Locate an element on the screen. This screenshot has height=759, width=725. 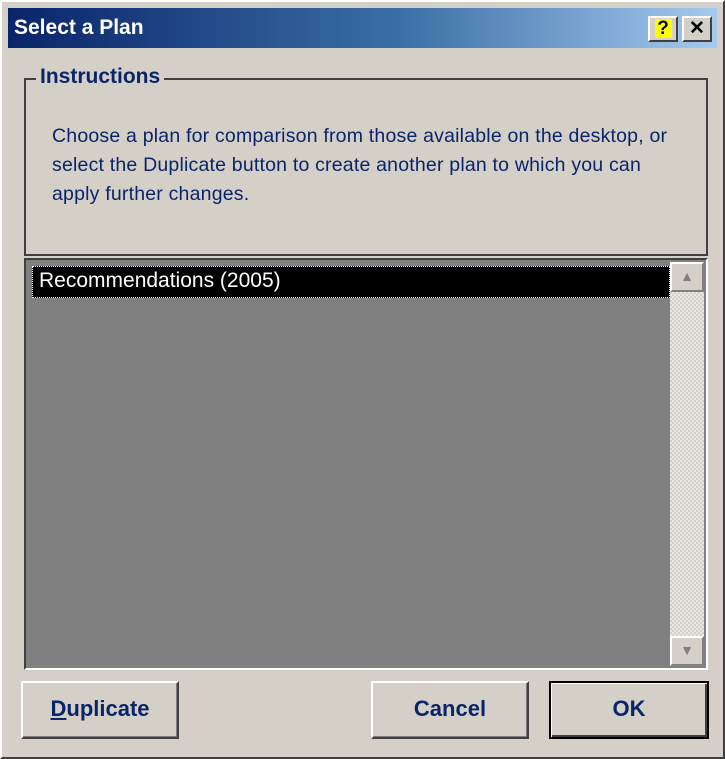
close-button: ✕ is located at coordinates (697, 29).